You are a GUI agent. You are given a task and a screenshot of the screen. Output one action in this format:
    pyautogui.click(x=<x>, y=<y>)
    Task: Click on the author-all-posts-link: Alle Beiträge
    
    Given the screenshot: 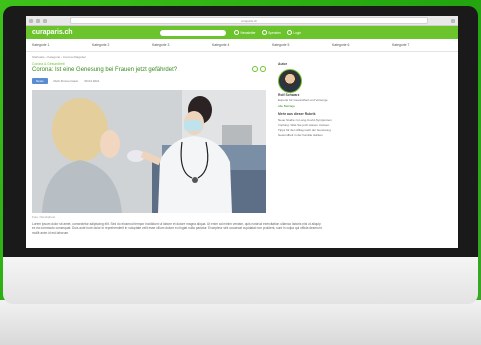 What is the action you would take?
    pyautogui.click(x=307, y=106)
    